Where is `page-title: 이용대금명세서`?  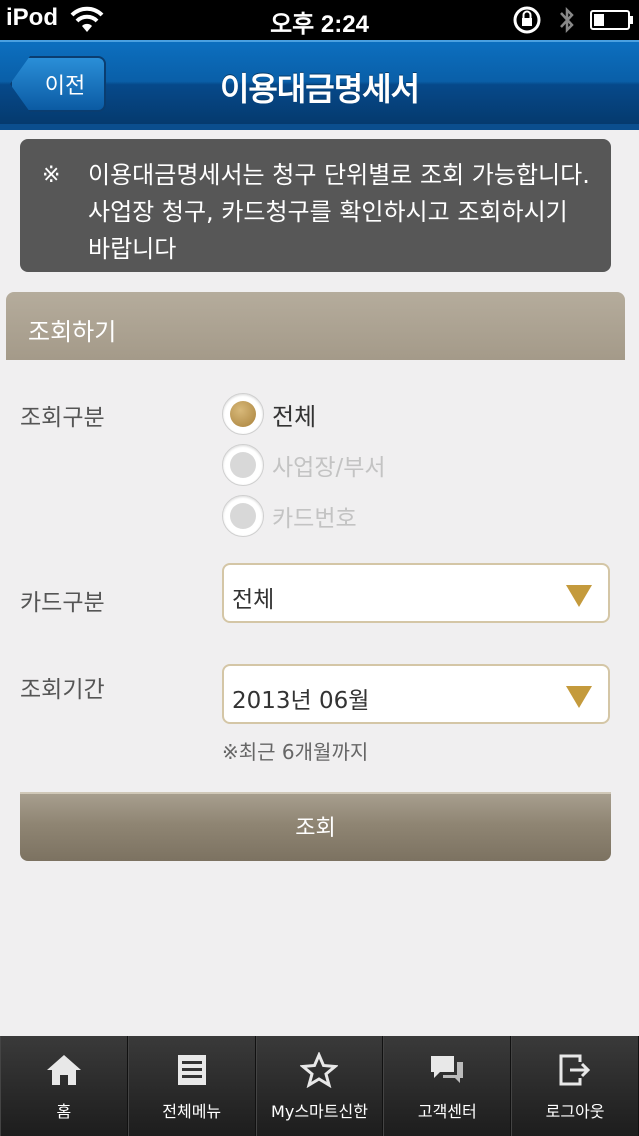
page-title: 이용대금명세서 is located at coordinates (319, 89).